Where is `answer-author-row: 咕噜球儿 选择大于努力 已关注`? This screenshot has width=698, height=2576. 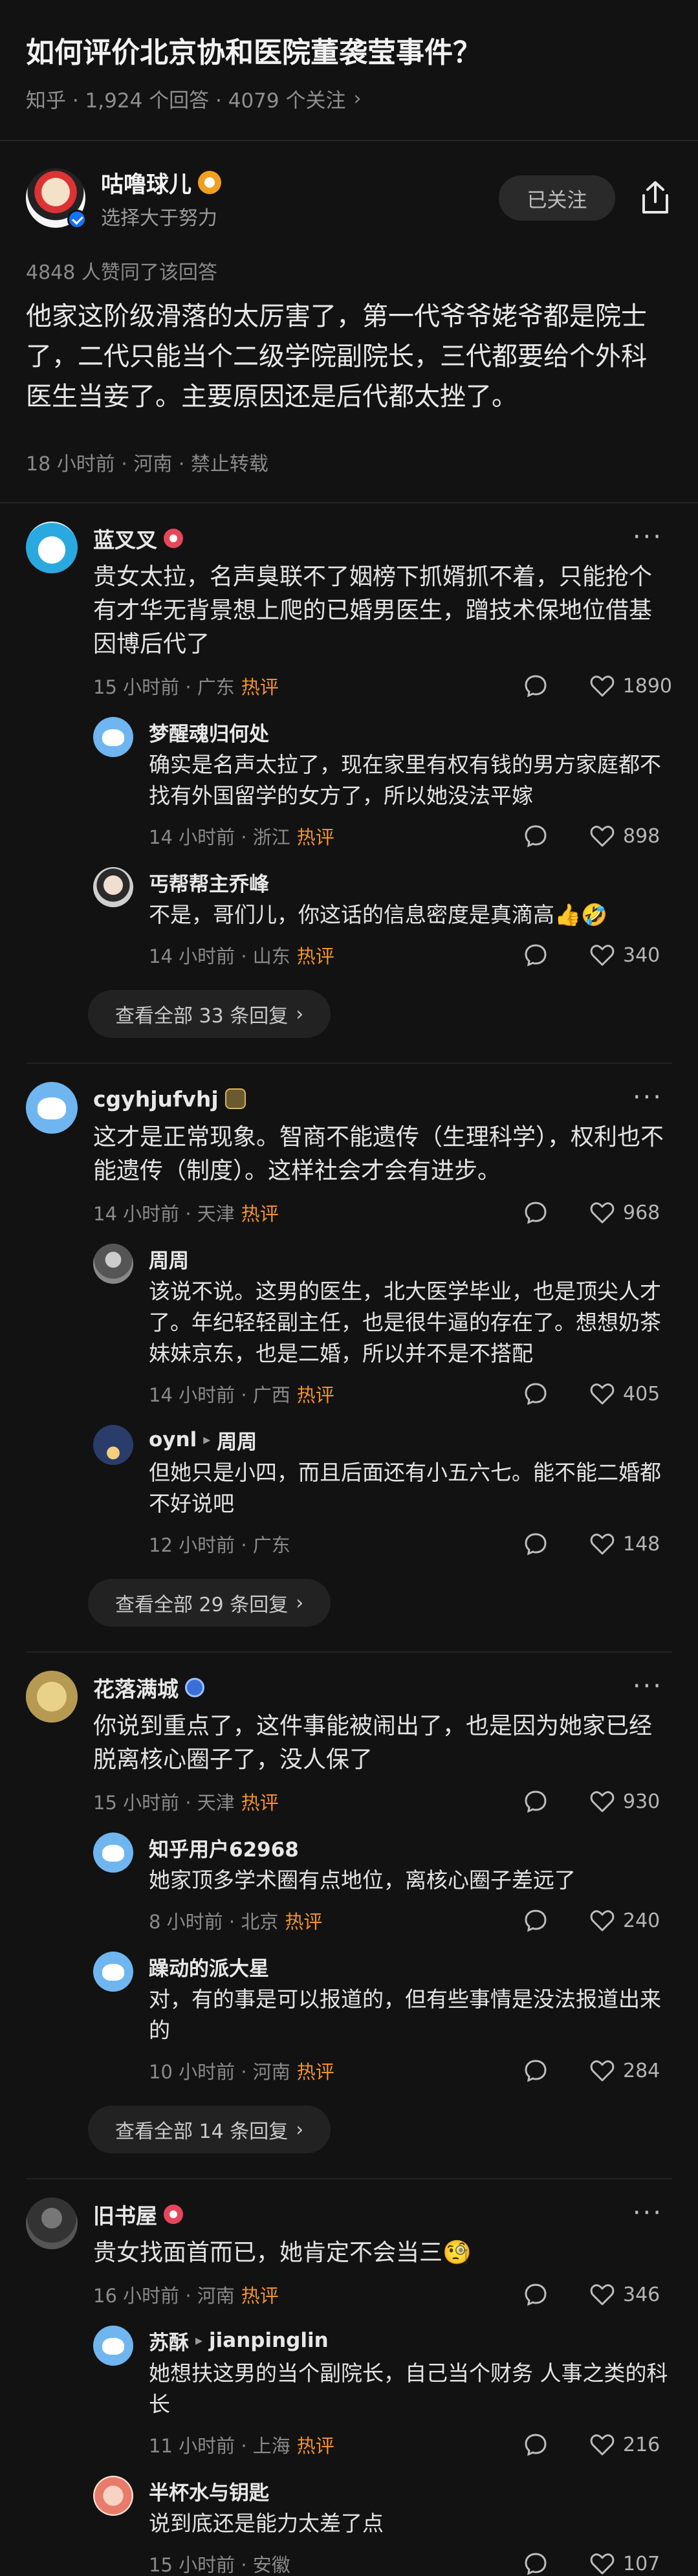
answer-author-row: 咕噜球儿 选择大于努力 已关注 is located at coordinates (349, 198).